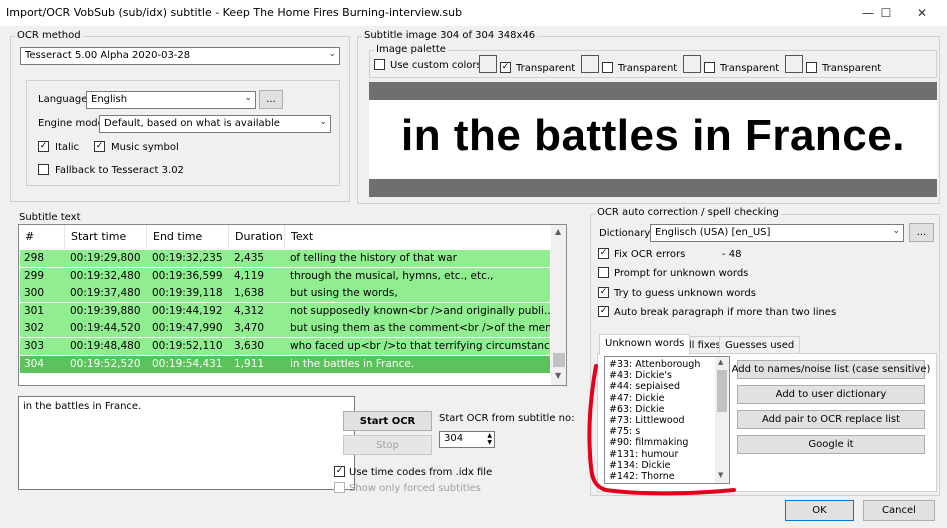  What do you see at coordinates (249, 293) in the screenshot?
I see `table-cell: 1,638` at bounding box center [249, 293].